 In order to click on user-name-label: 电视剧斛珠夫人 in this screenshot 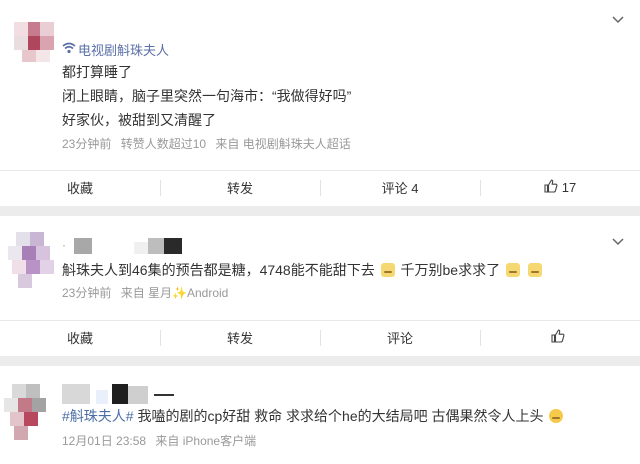, I will do `click(124, 50)`.